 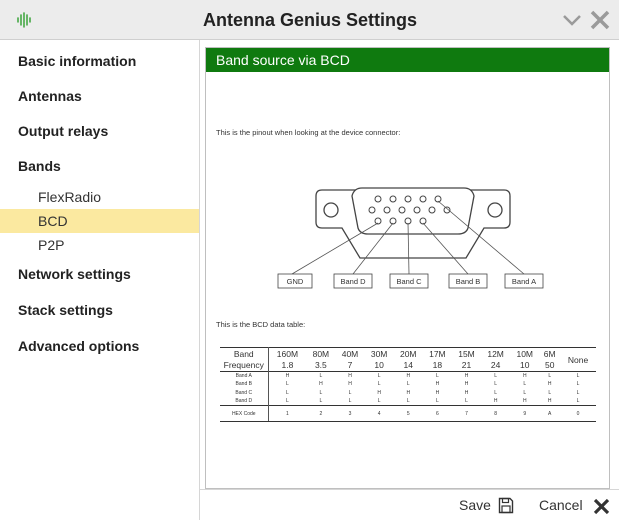 I want to click on sidebar-item-flexradio: FlexRadio, so click(x=99, y=197).